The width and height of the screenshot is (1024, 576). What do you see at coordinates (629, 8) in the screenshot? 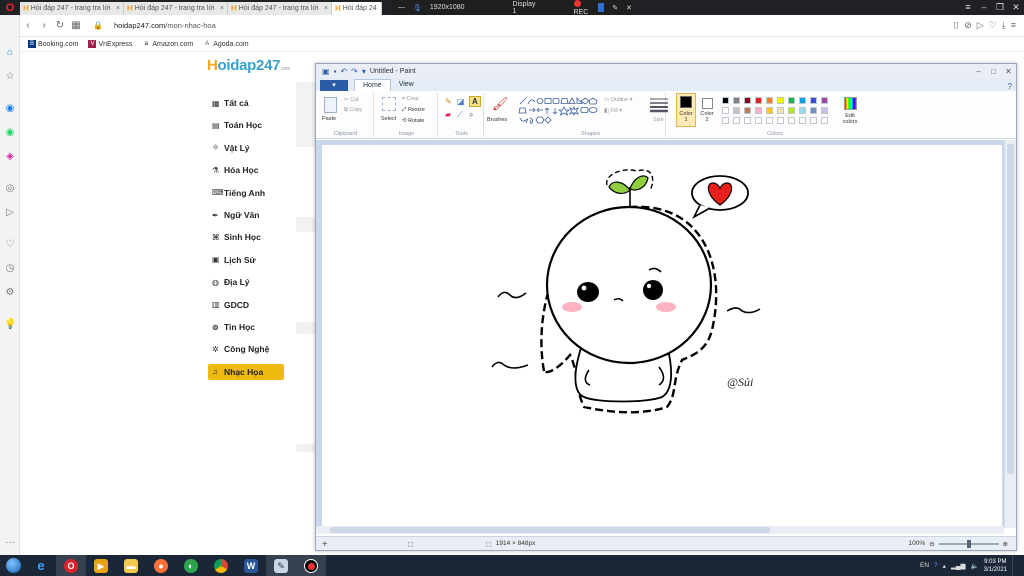
I see `close-recorder-icon: ✕` at bounding box center [629, 8].